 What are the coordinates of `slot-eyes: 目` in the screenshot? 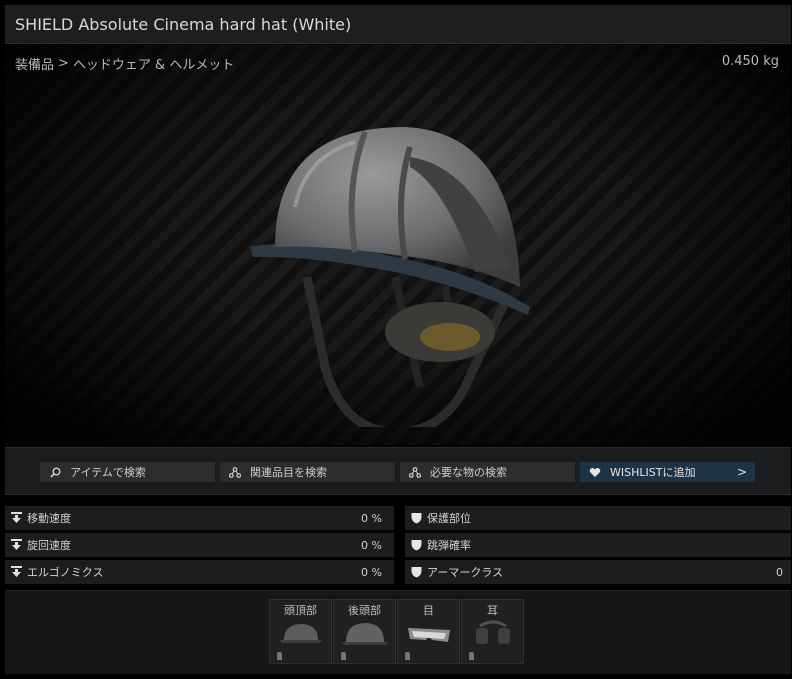 It's located at (428, 631).